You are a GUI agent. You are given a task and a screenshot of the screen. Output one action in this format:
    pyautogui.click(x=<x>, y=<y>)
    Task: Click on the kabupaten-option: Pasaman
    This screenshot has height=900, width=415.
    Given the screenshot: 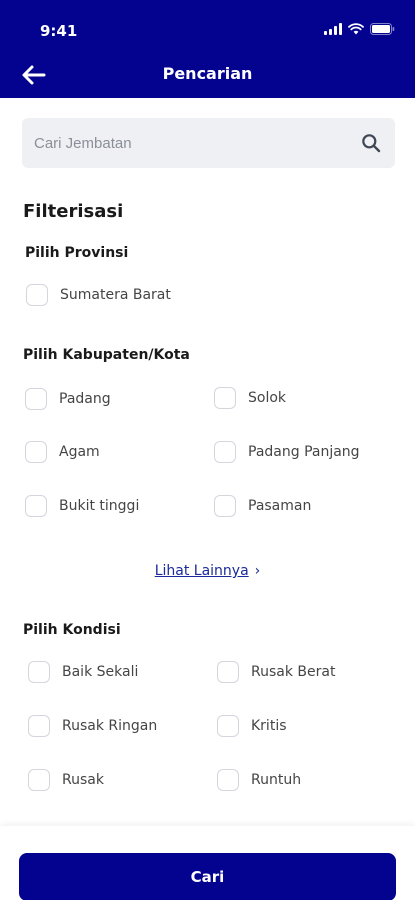 What is the action you would take?
    pyautogui.click(x=262, y=506)
    